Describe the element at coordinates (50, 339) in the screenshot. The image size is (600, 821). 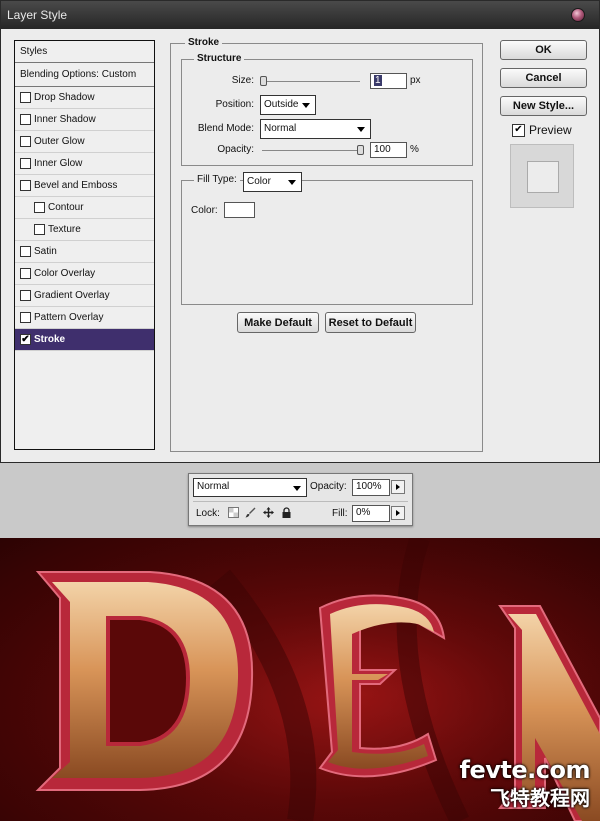
I see `style-item-label: Stroke` at that location.